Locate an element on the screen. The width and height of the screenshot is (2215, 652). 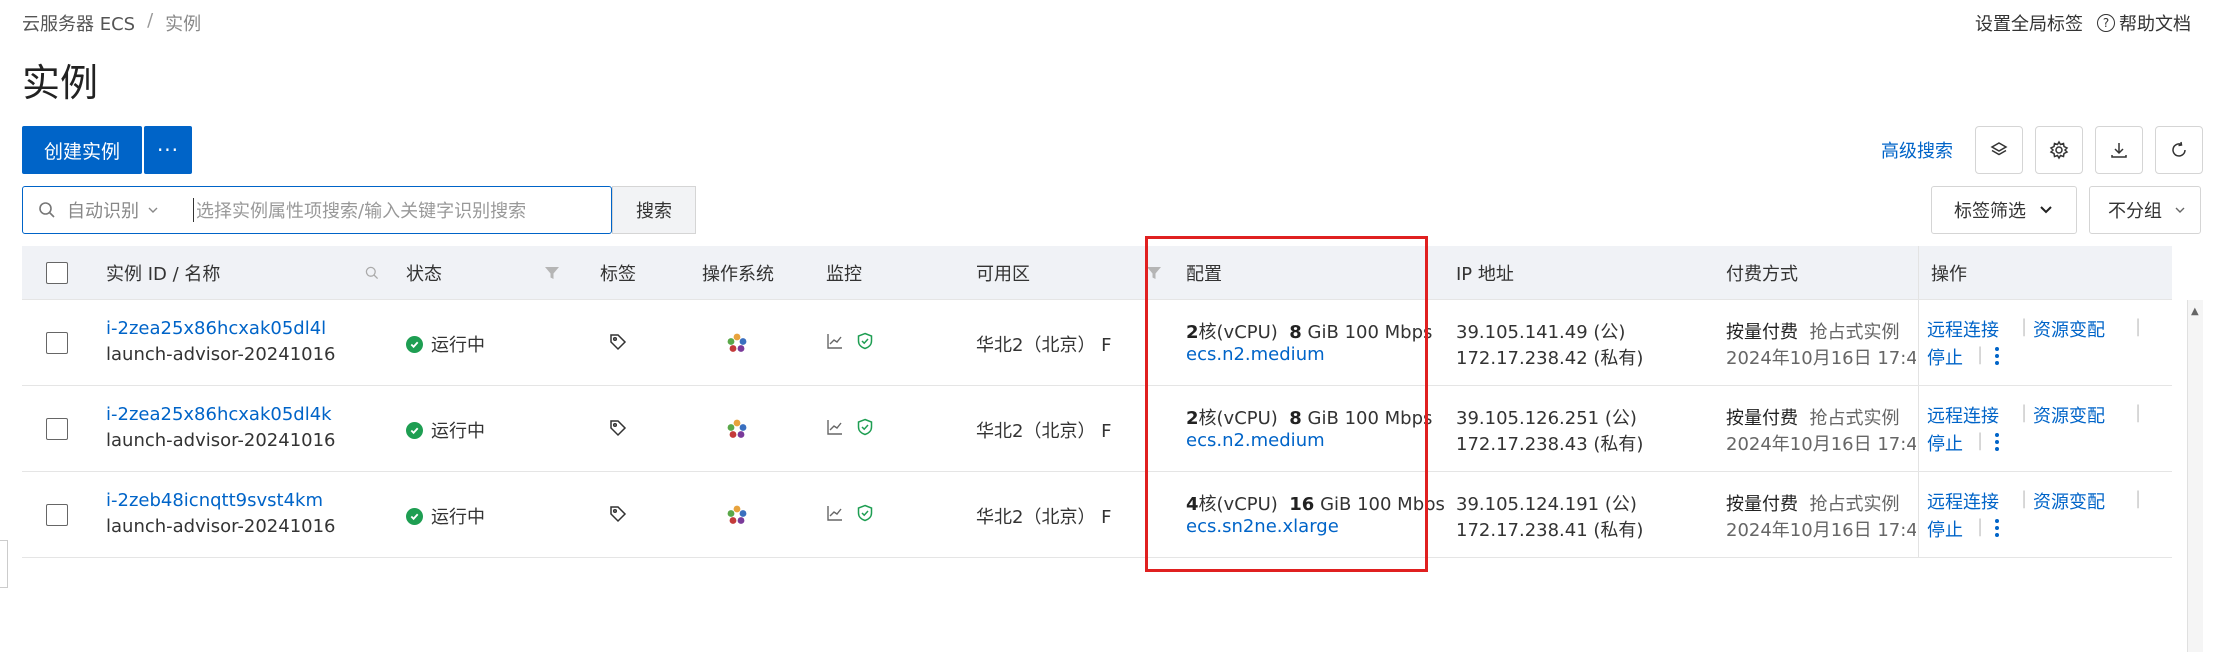
search-input: 选择实例属性项搜索/输入关键字识别搜索 is located at coordinates (361, 210).